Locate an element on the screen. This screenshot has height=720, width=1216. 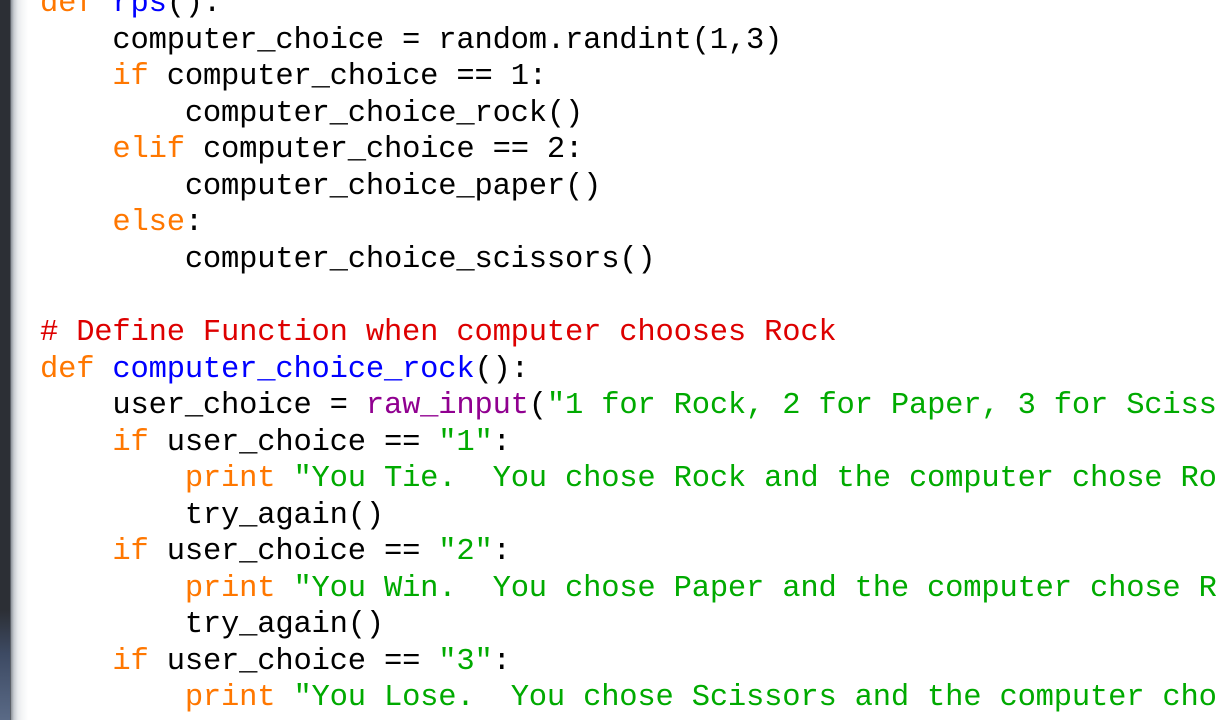
keyword-token: elif is located at coordinates (148, 150).